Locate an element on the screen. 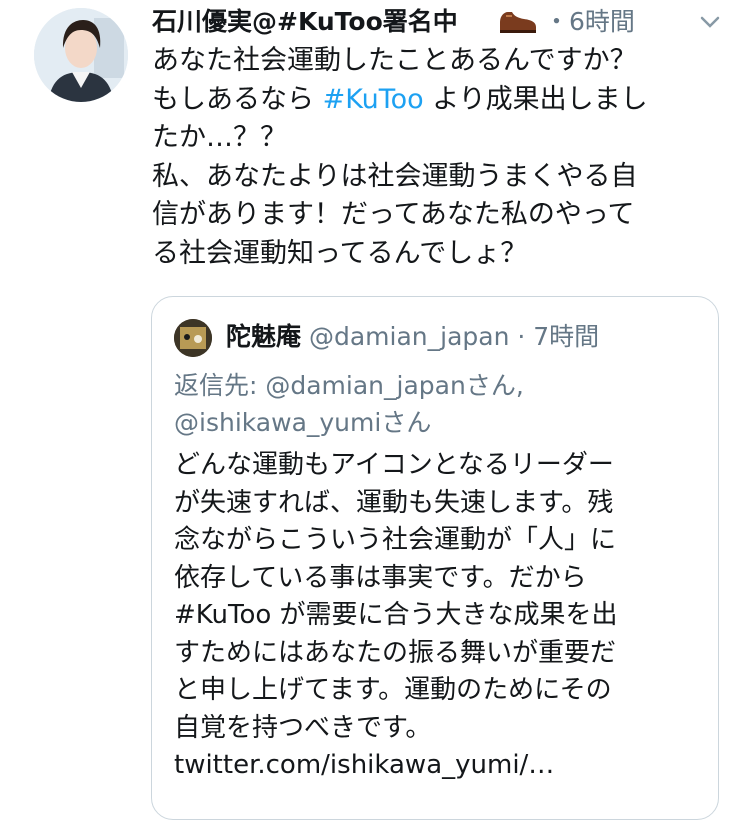 The height and width of the screenshot is (834, 750). quoted-header: 陀魅庵 @damian_japan · 7時間 is located at coordinates (412, 335).